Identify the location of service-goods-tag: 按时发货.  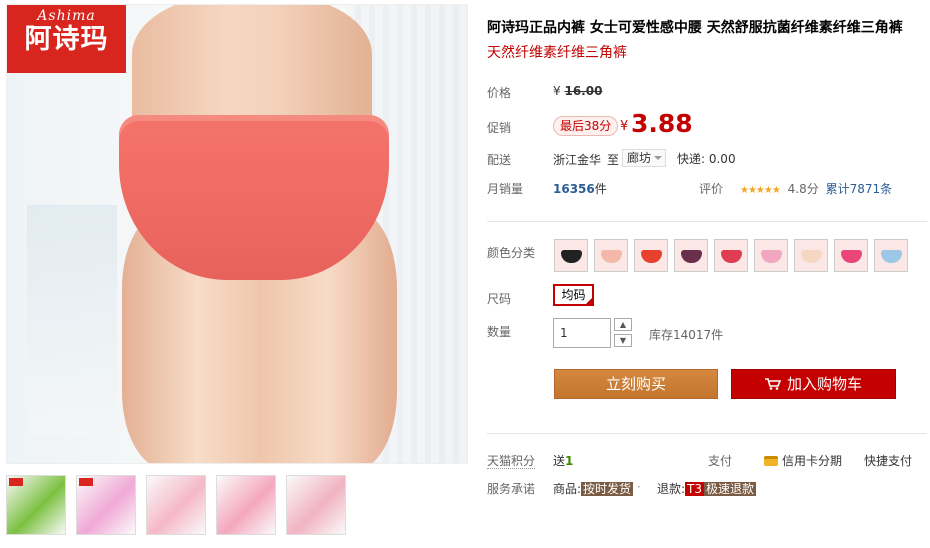
(607, 489).